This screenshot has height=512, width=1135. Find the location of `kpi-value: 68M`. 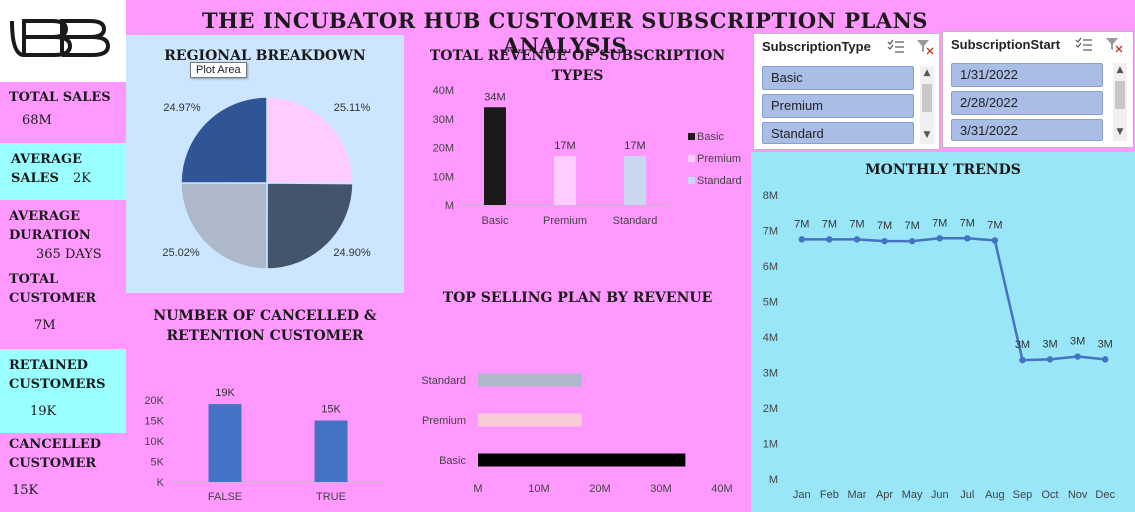

kpi-value: 68M is located at coordinates (37, 120).